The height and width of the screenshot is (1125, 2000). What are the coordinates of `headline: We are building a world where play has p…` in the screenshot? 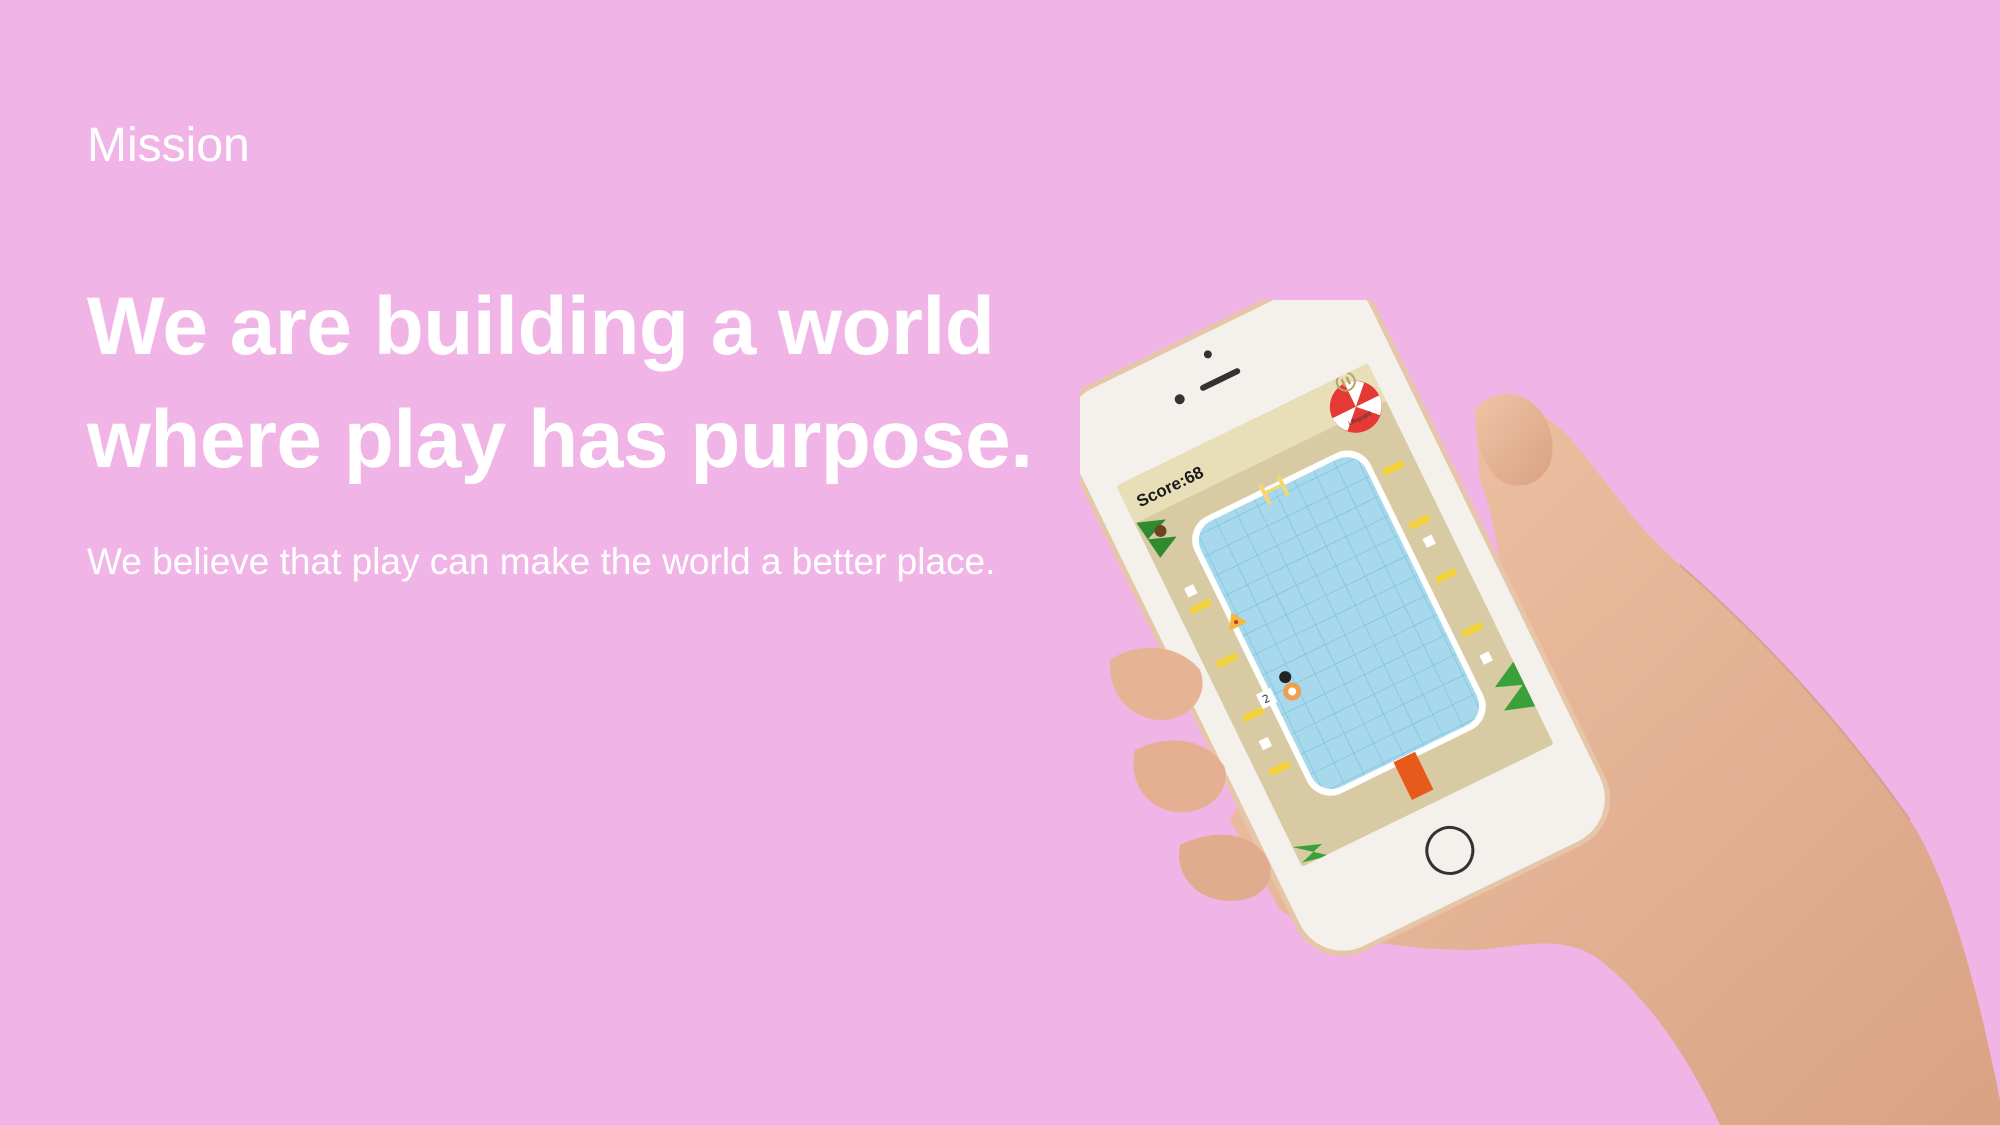 It's located at (637, 383).